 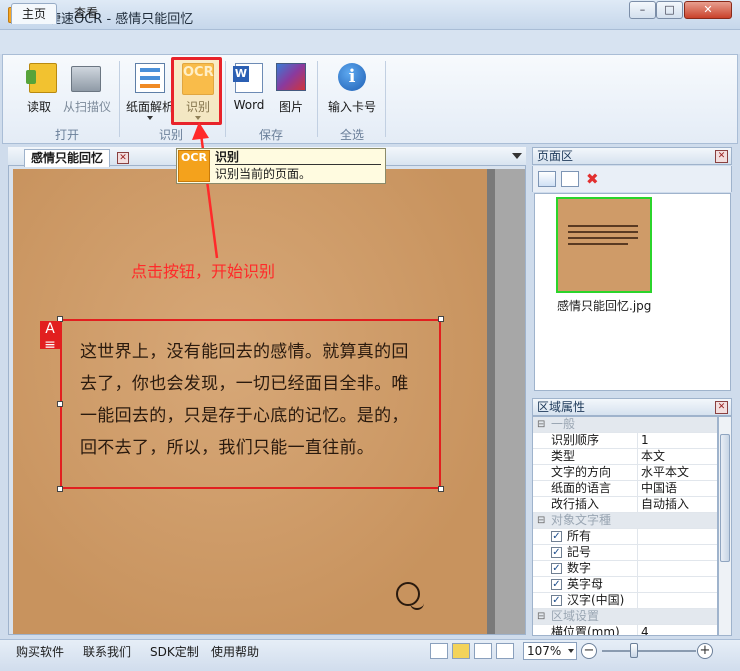 I want to click on group-label-select-all: 全选, so click(x=351, y=135).